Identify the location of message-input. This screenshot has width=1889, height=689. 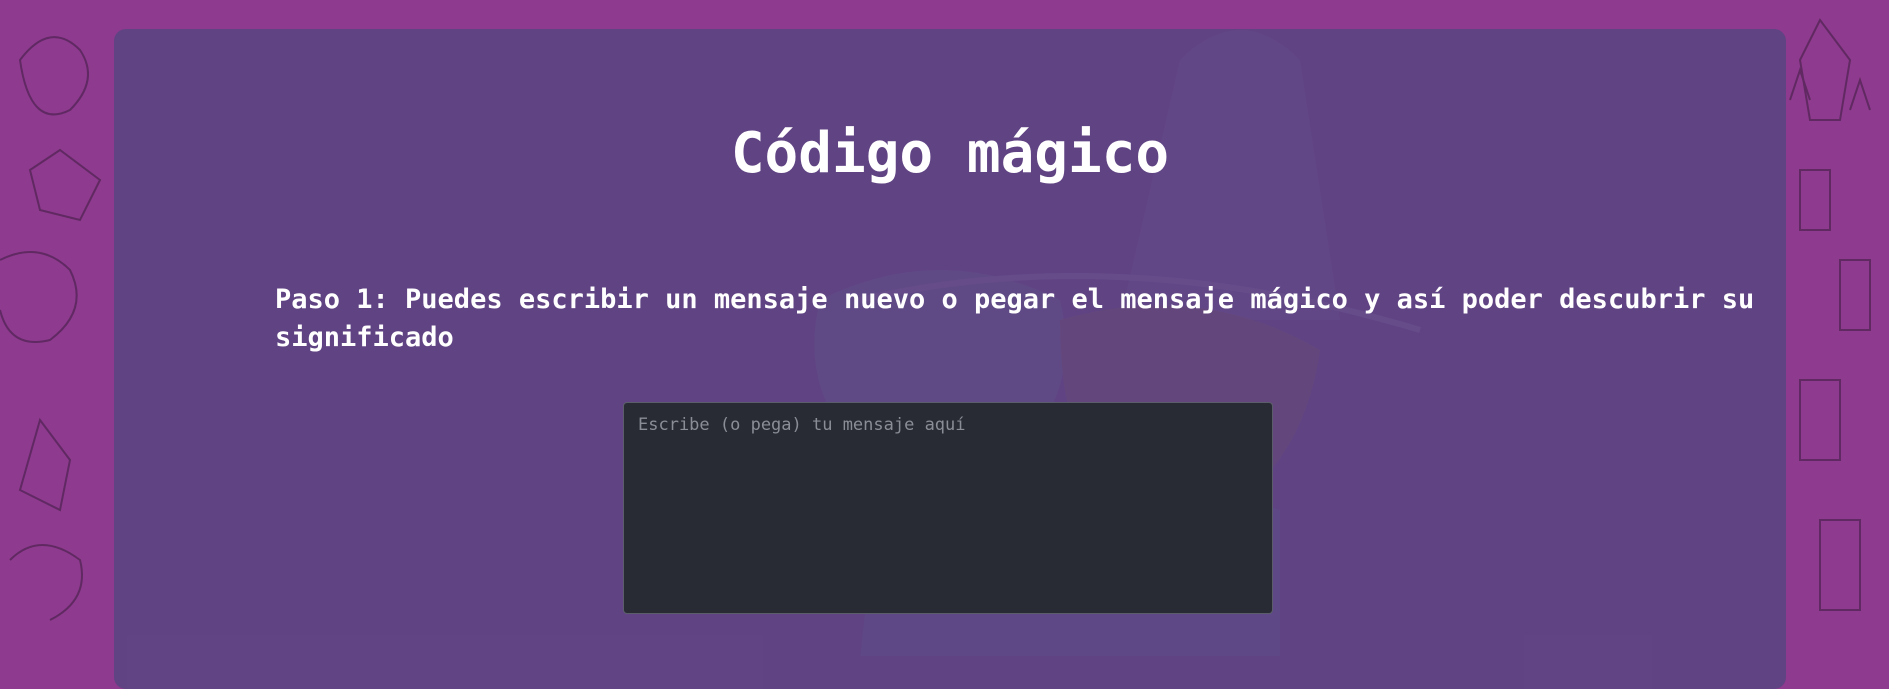
(948, 508).